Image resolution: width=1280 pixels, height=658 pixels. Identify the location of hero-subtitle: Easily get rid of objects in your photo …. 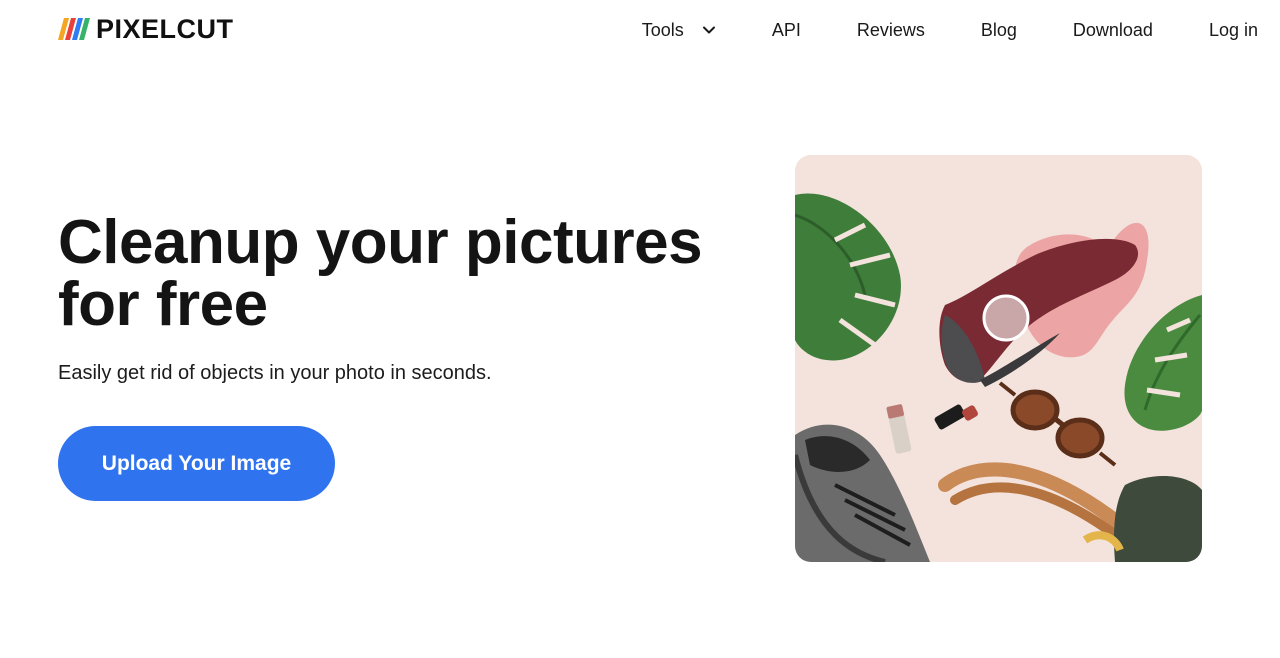
(275, 373).